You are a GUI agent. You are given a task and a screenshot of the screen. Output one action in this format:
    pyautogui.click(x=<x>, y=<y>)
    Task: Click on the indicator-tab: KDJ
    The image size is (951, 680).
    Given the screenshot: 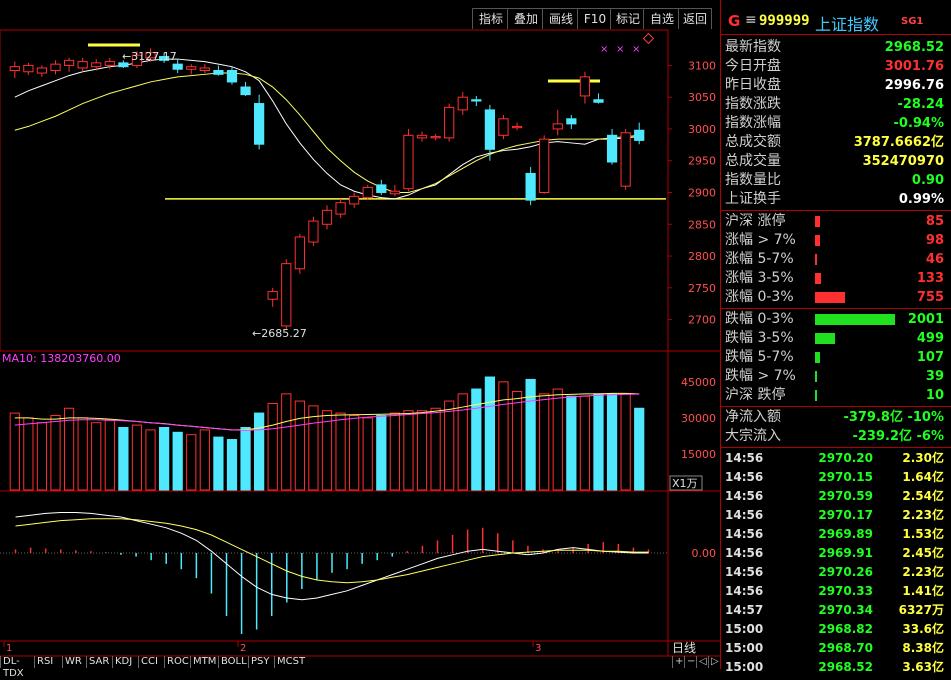 What is the action you would take?
    pyautogui.click(x=125, y=662)
    